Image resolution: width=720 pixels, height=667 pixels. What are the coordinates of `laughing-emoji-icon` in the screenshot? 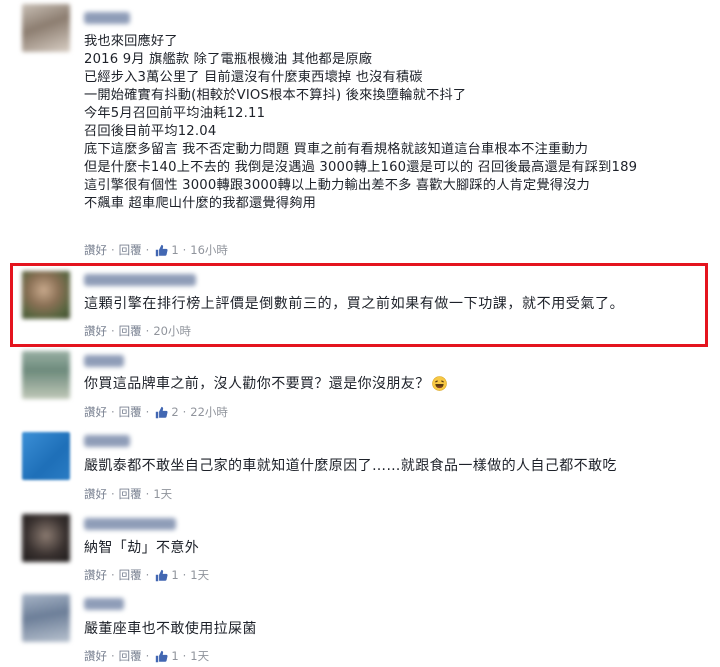 It's located at (439, 383).